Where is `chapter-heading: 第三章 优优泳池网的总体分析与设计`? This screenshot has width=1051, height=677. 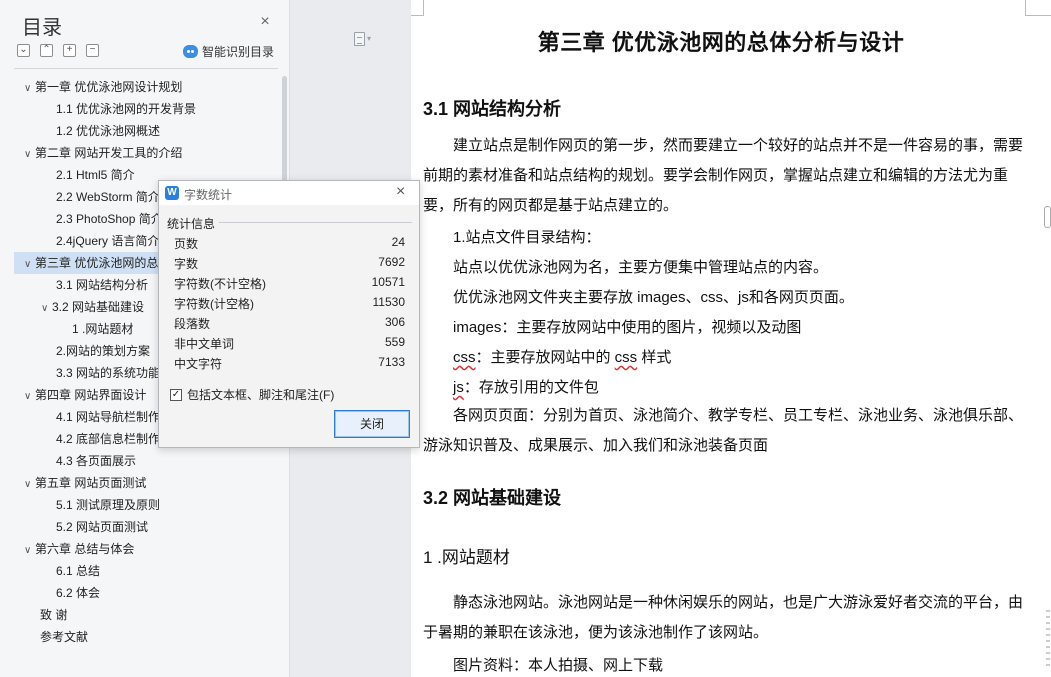
chapter-heading: 第三章 优优泳池网的总体分析与设计 is located at coordinates (721, 42).